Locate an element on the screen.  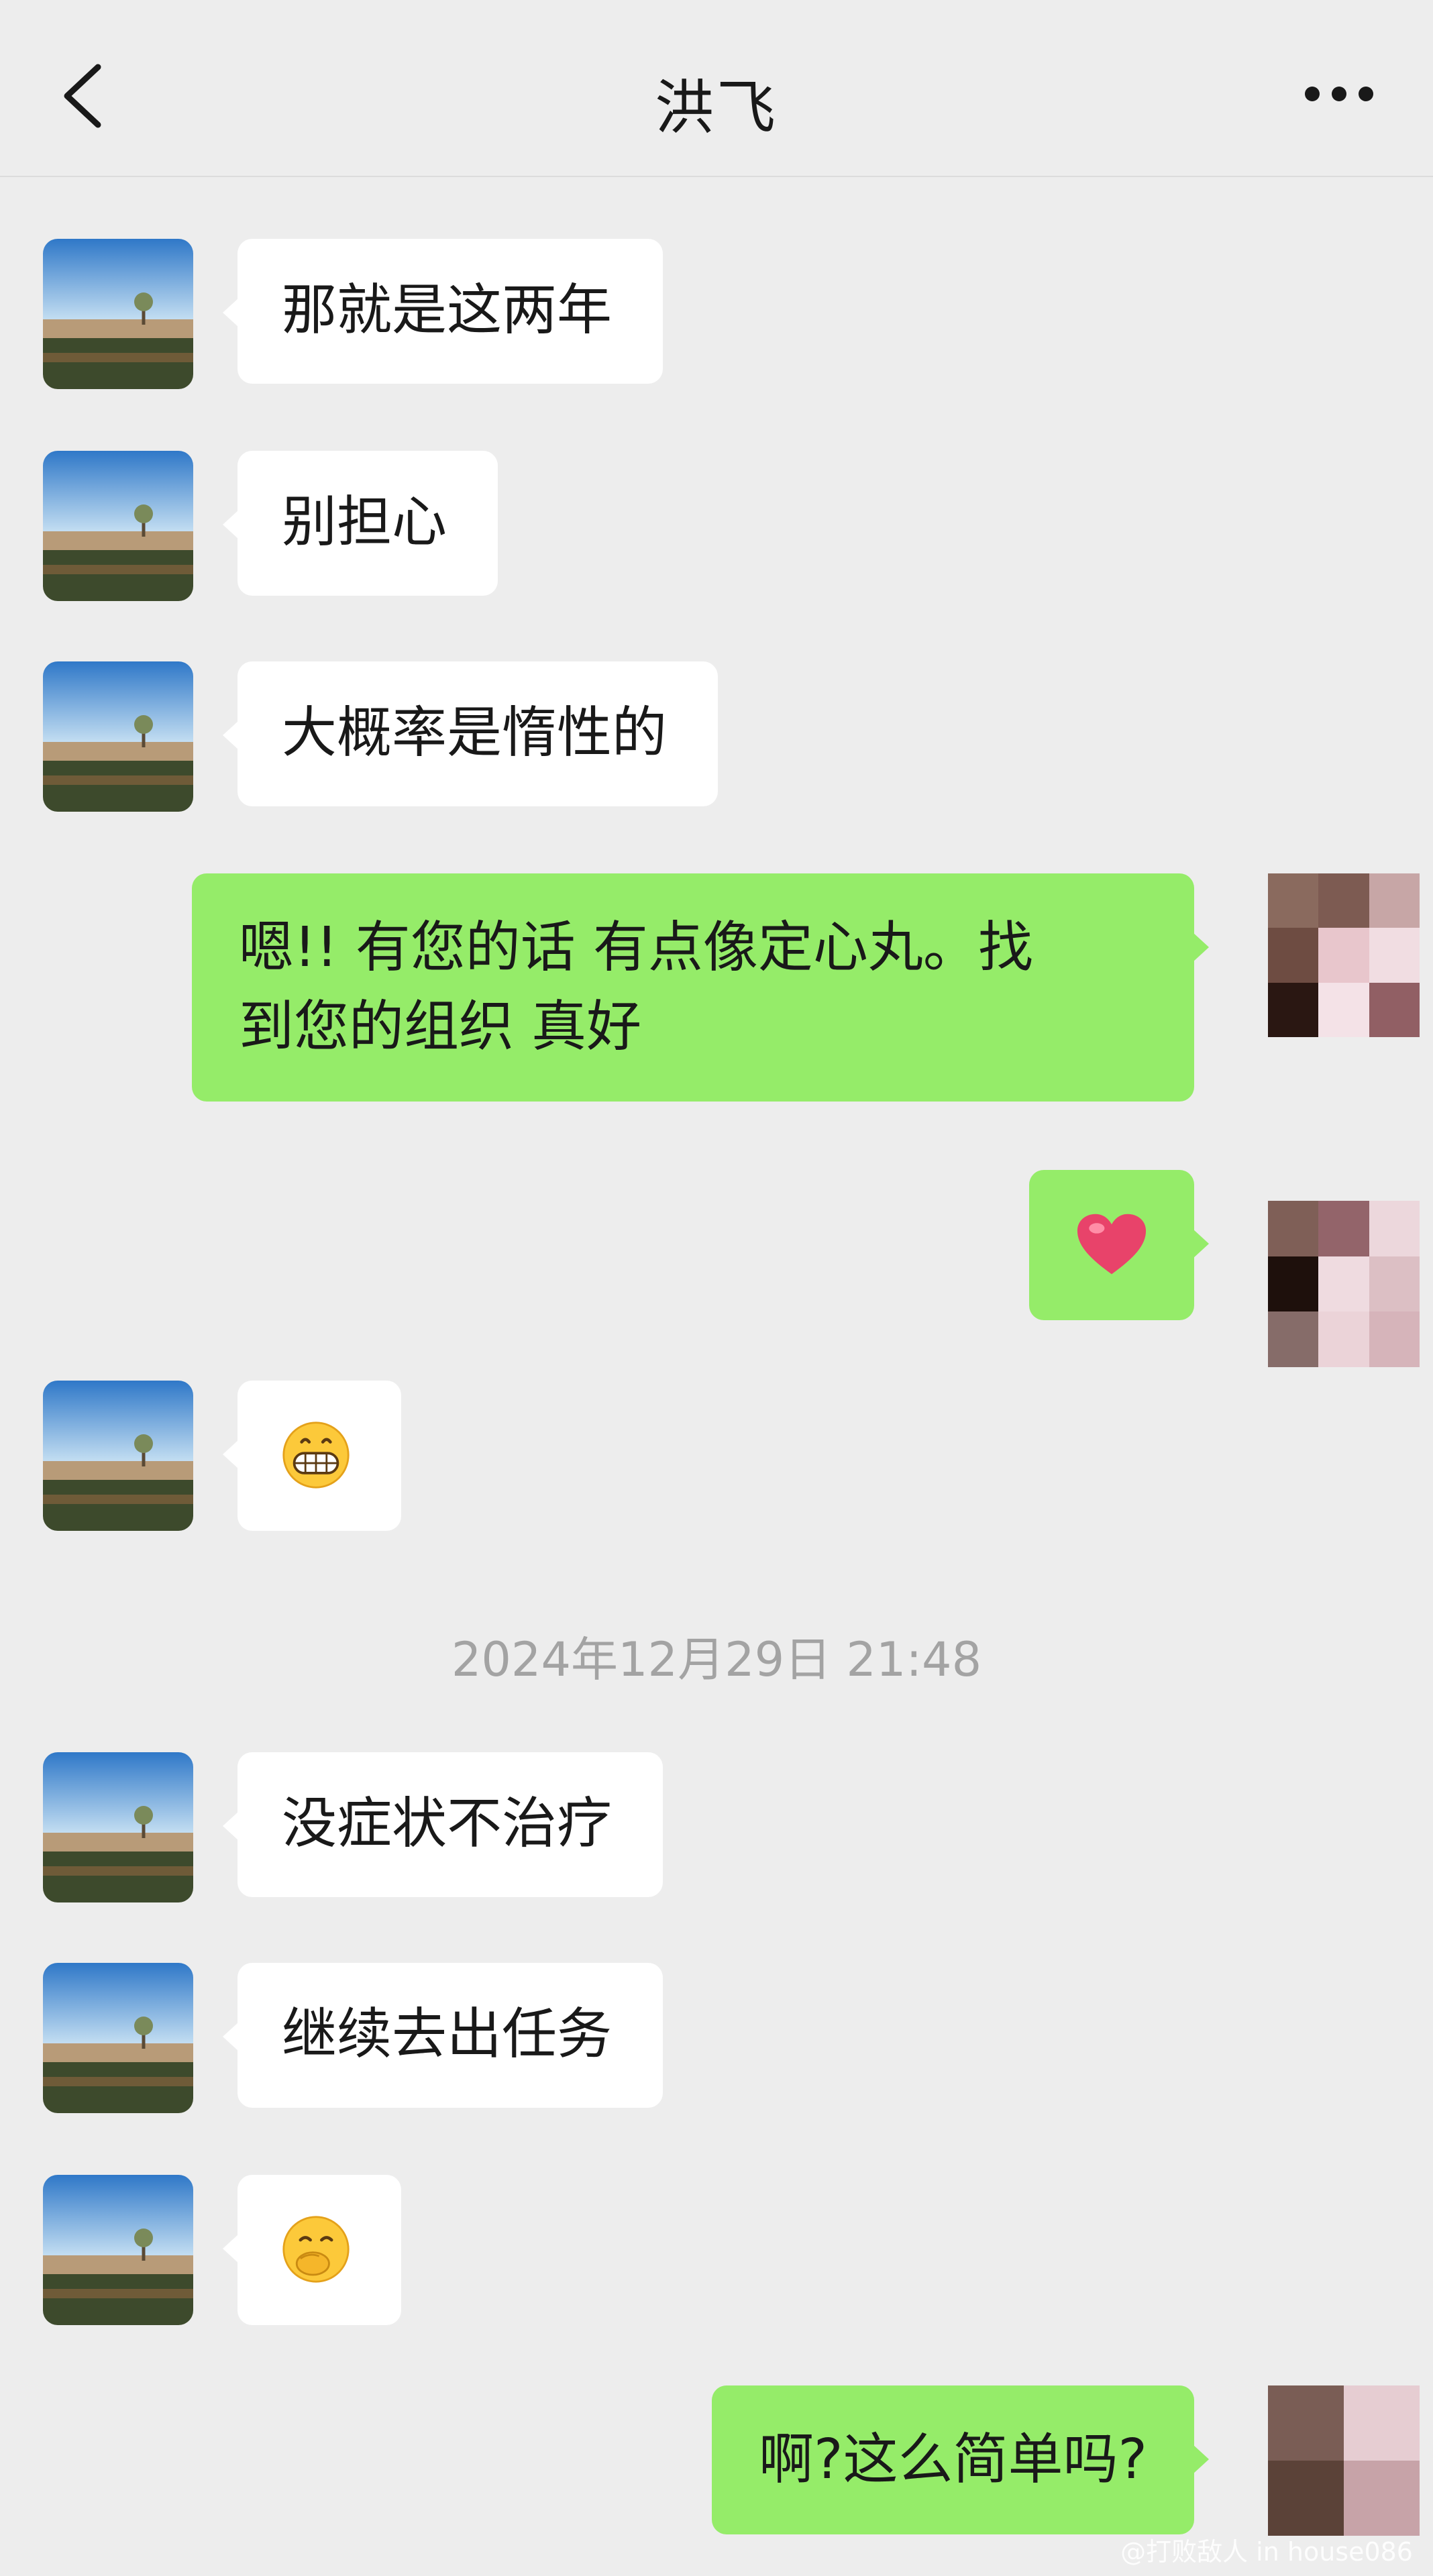
hand-over-mouth-emoji-icon is located at coordinates (316, 2249).